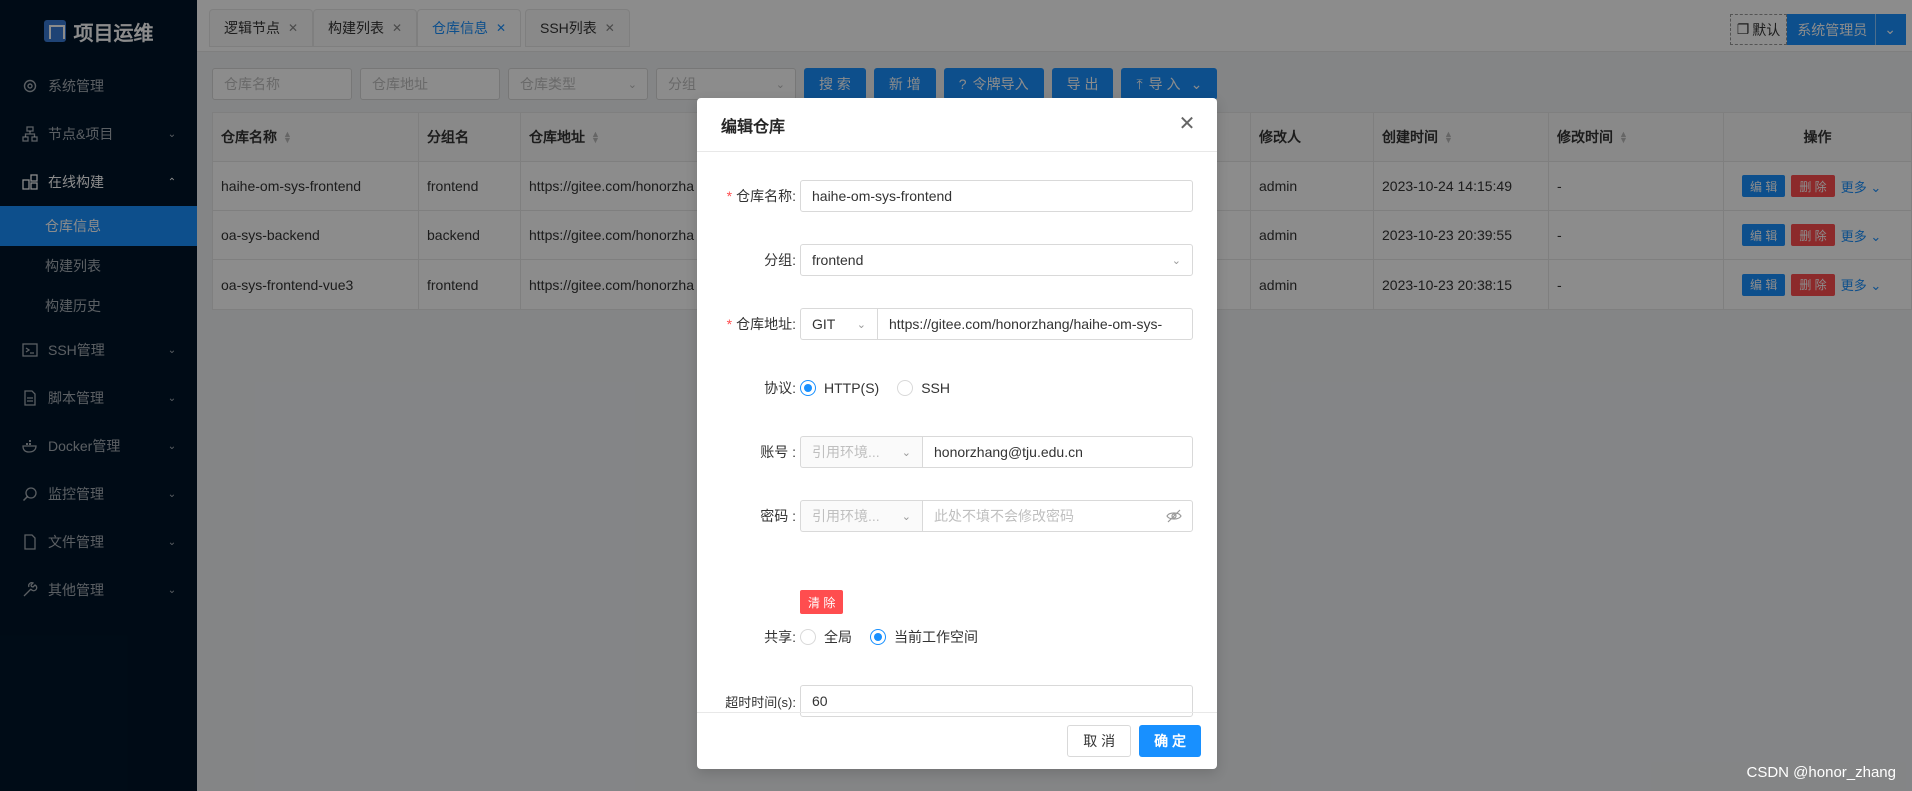 This screenshot has height=791, width=1912. Describe the element at coordinates (1821, 772) in the screenshot. I see `watermark: CSDN @honor_zhang` at that location.